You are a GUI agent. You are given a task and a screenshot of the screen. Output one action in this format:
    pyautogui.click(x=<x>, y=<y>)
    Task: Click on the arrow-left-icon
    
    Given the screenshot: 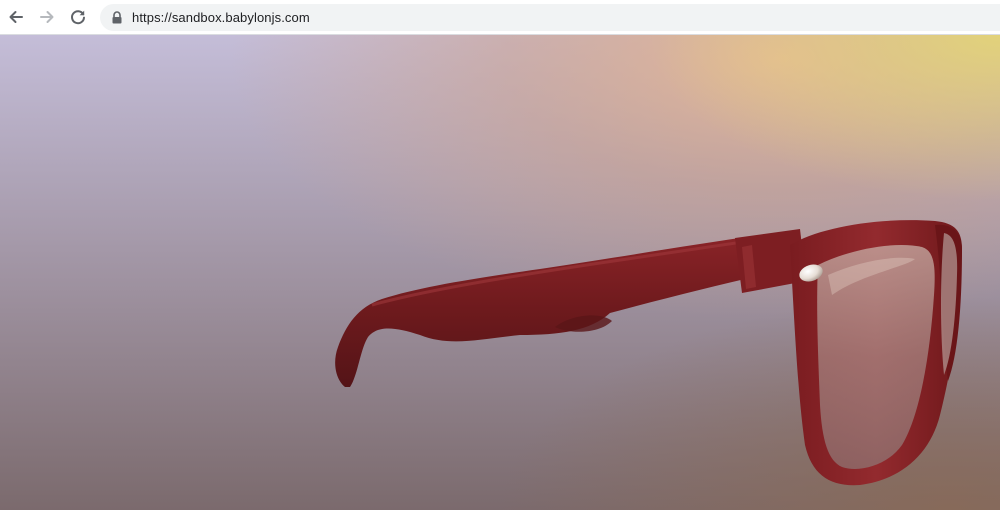 What is the action you would take?
    pyautogui.click(x=16, y=17)
    